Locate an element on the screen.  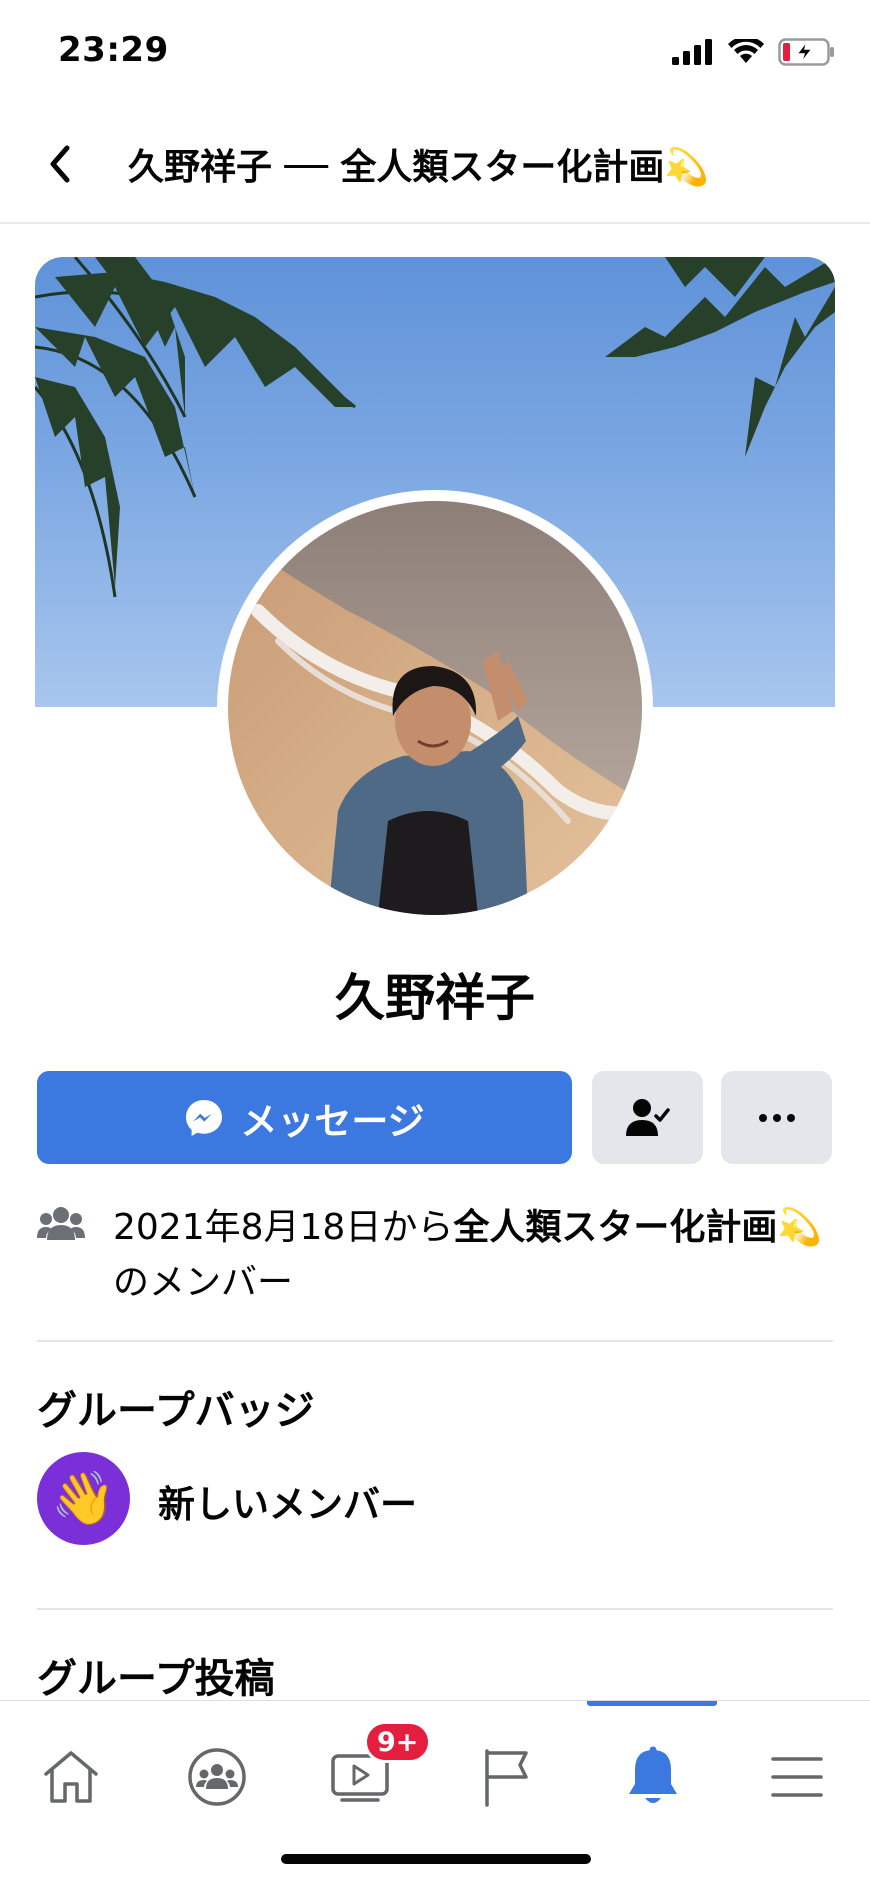
group-name-link: 全人類スター化計画💫 is located at coordinates (637, 1227).